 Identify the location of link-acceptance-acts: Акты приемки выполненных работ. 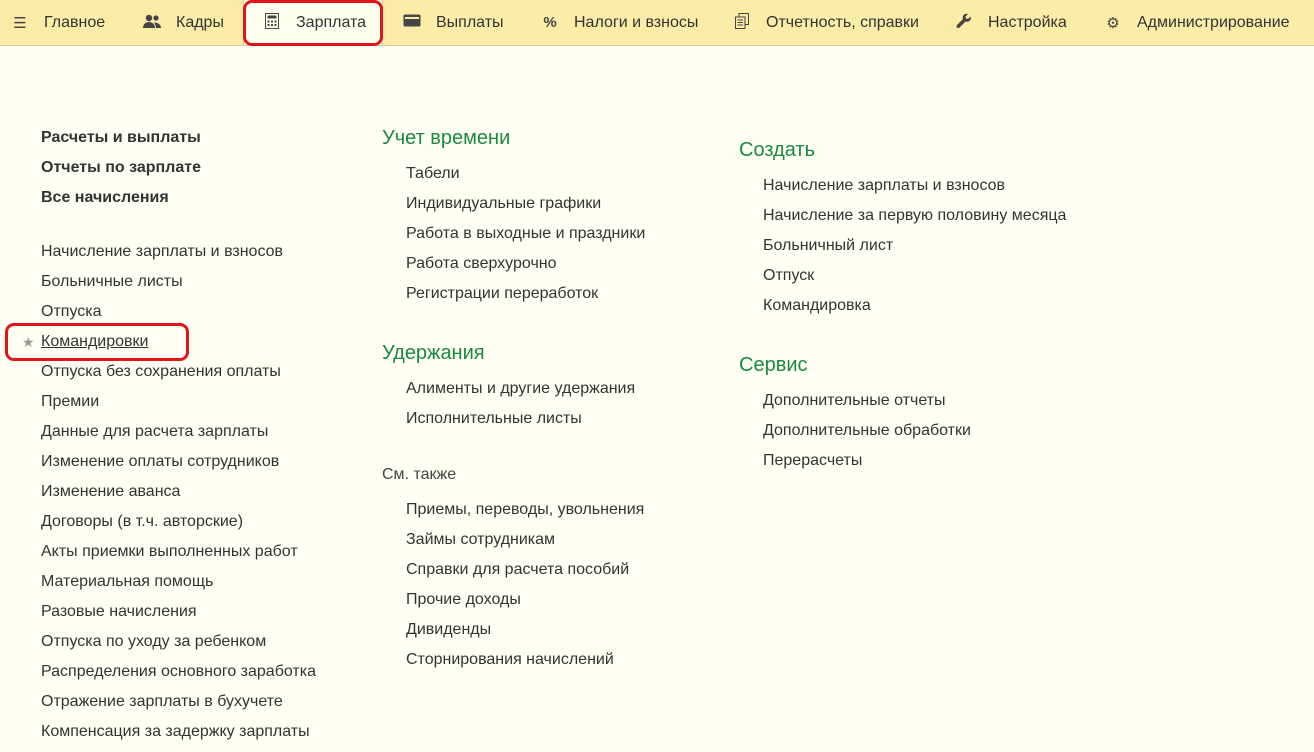
(169, 552).